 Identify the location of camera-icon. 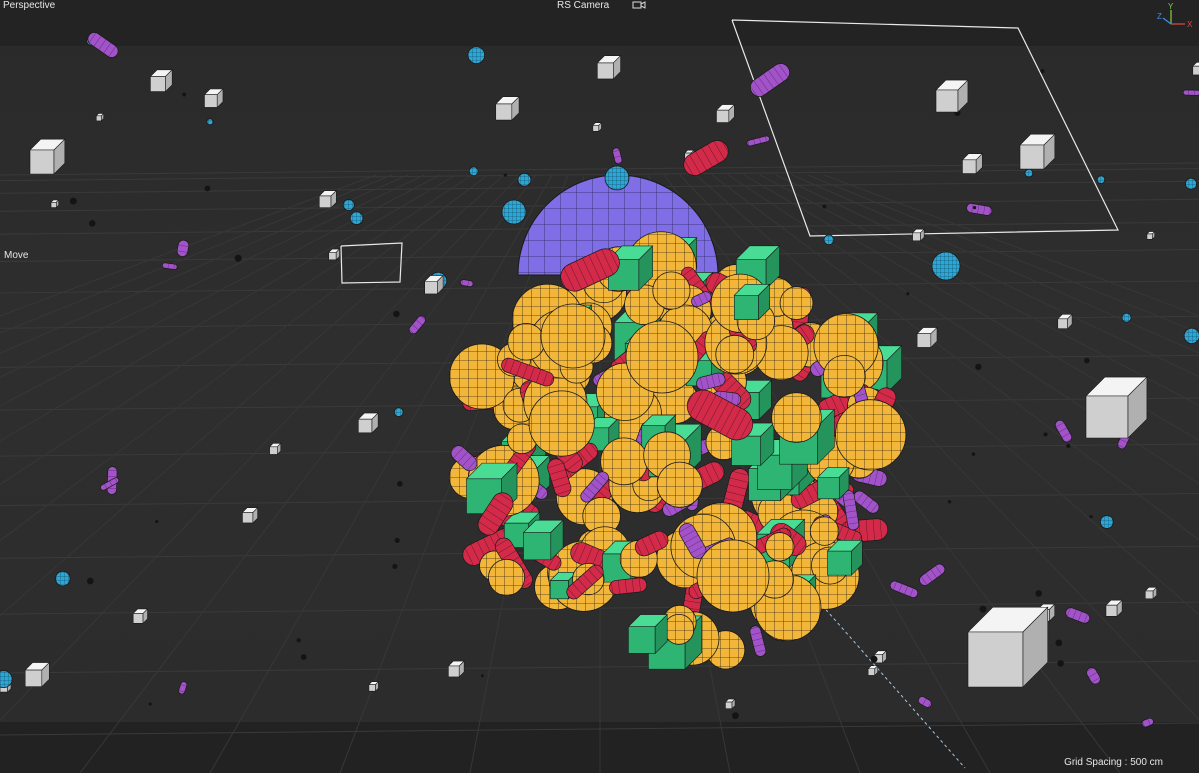
(639, 5).